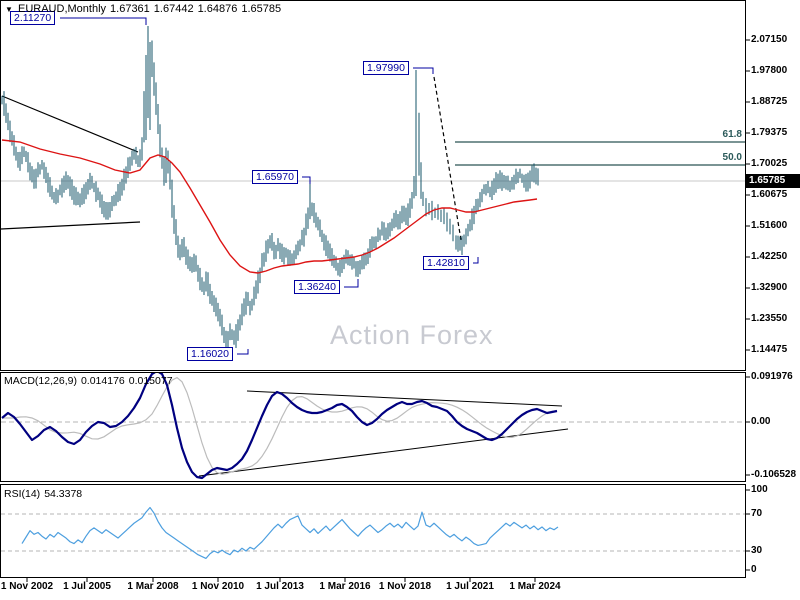  Describe the element at coordinates (153, 586) in the screenshot. I see `time-axis-label: 1 Mar 2008` at that location.